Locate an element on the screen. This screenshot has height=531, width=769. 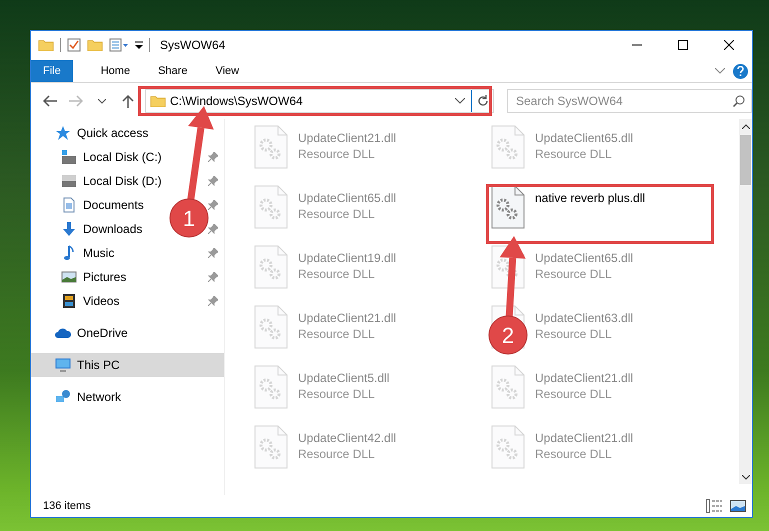
large-icons-view-icon is located at coordinates (738, 506).